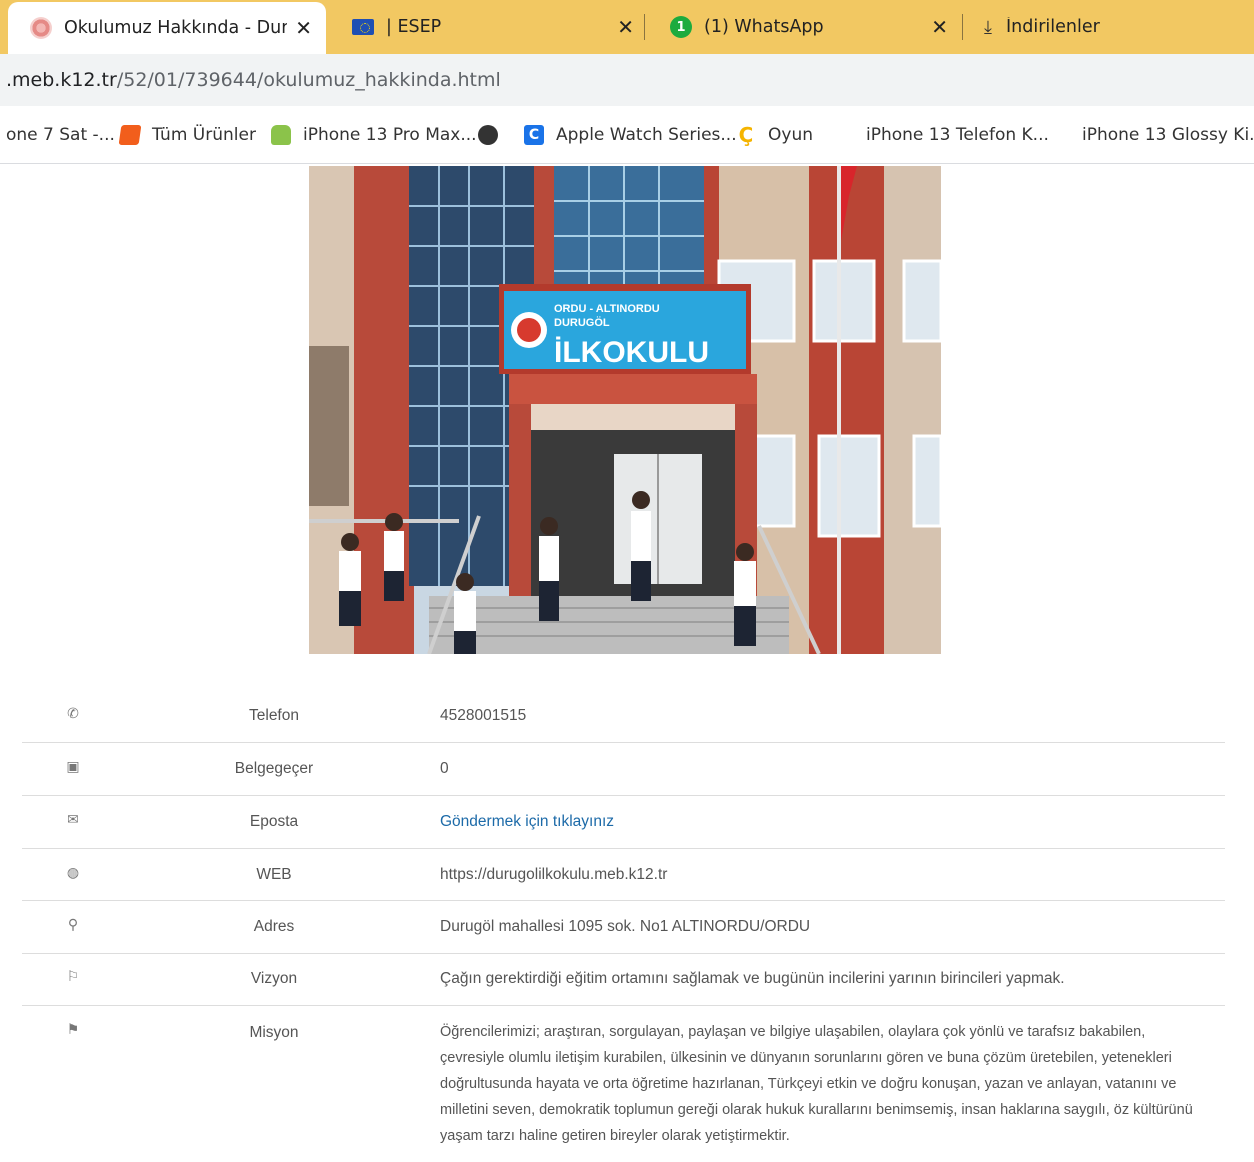  Describe the element at coordinates (73, 925) in the screenshot. I see `map-marker-icon: ⚲` at that location.